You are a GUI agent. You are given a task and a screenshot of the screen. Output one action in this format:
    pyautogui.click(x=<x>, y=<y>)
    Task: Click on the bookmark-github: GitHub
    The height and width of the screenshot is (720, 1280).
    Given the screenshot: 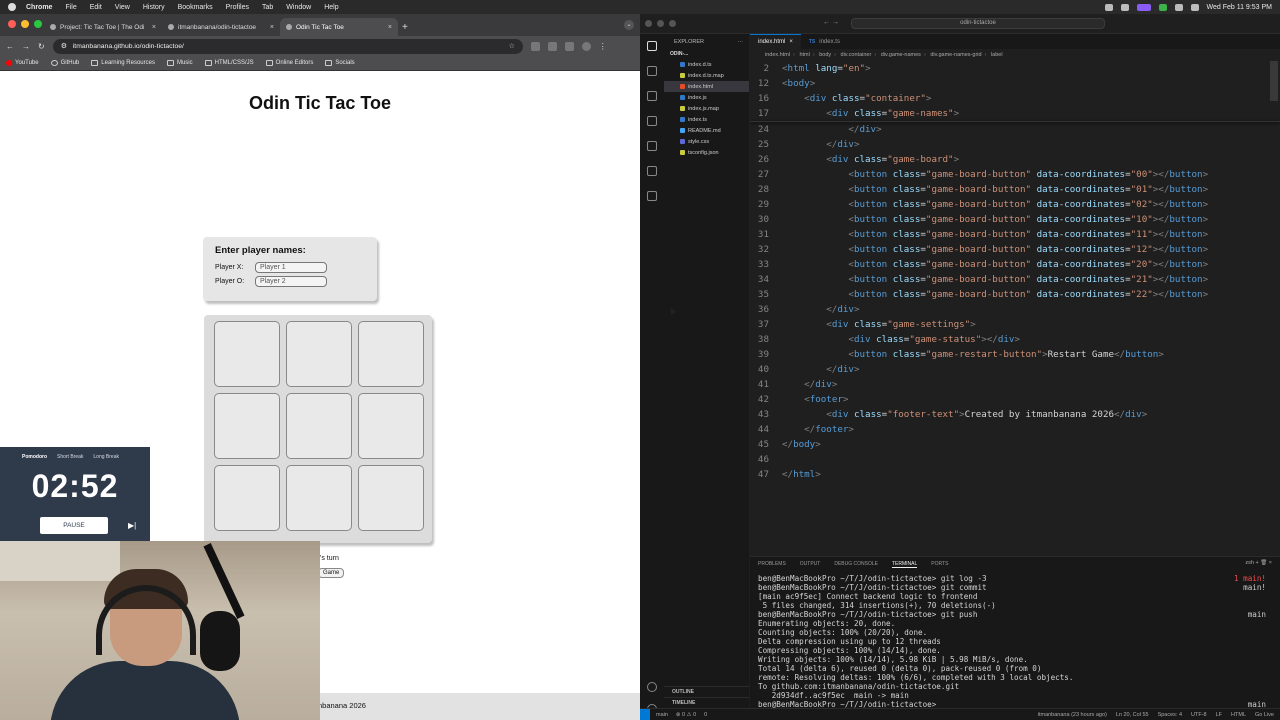 What is the action you would take?
    pyautogui.click(x=64, y=63)
    